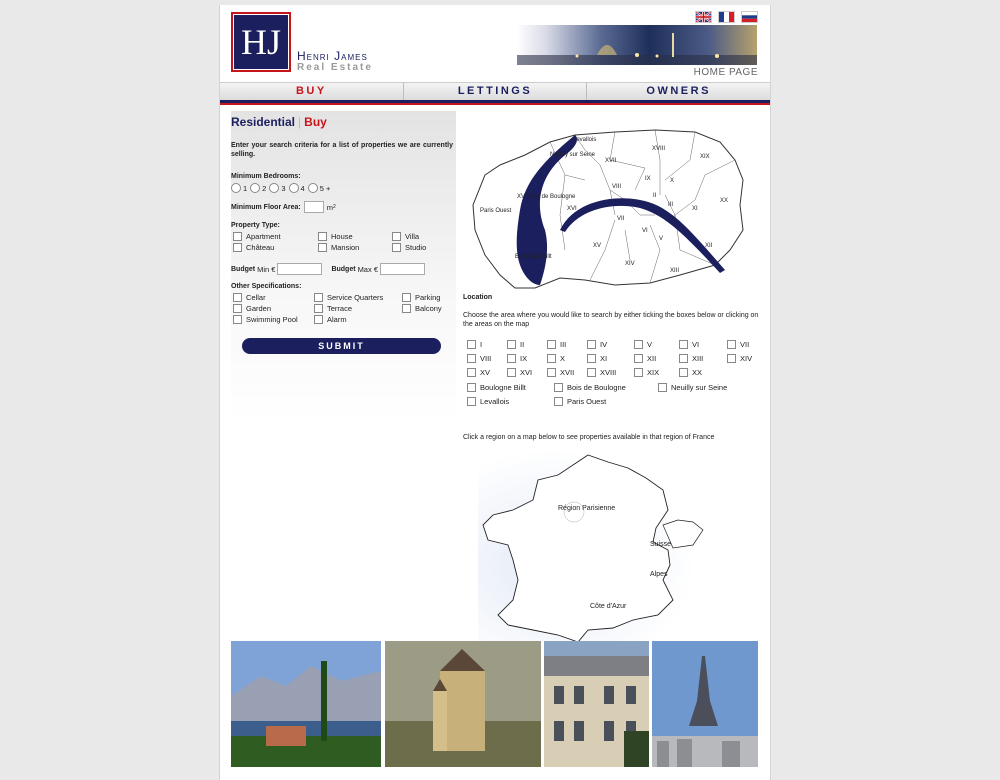 This screenshot has height=780, width=1000. What do you see at coordinates (645, 358) in the screenshot?
I see `arrondissement-xii: XII` at bounding box center [645, 358].